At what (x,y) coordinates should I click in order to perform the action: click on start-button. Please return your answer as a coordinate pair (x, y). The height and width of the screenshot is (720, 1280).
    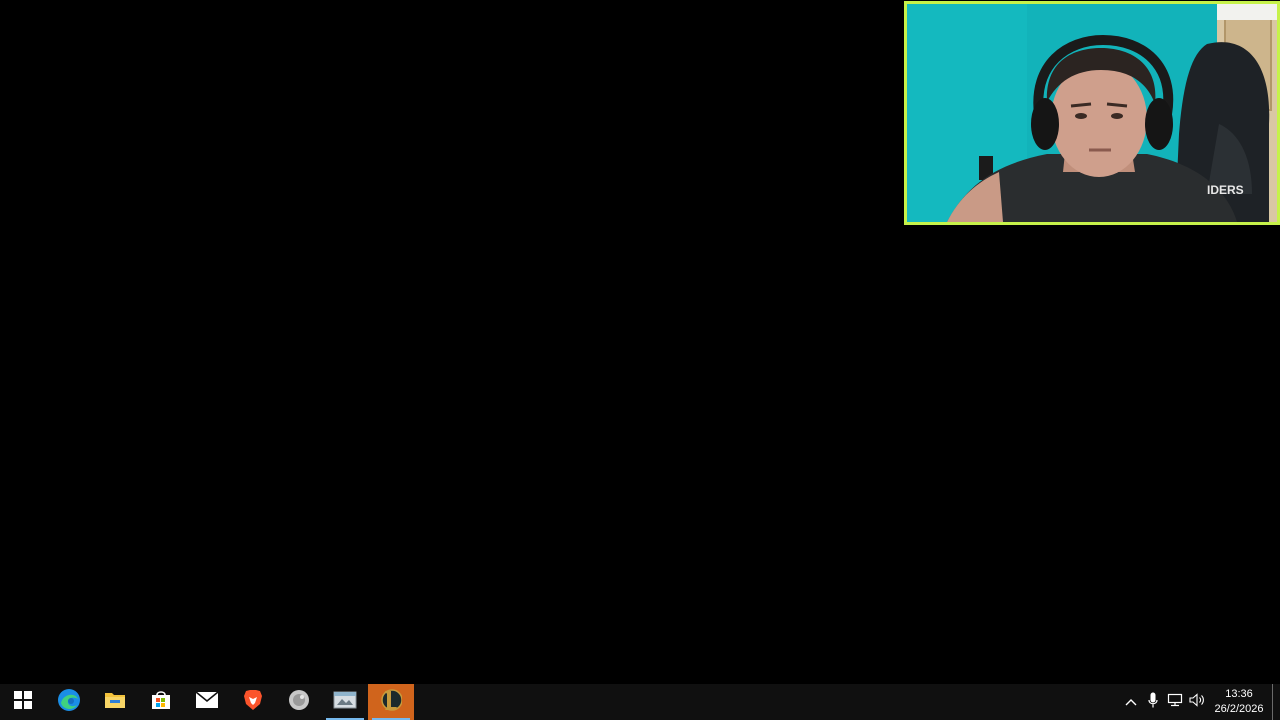
    Looking at the image, I should click on (23, 702).